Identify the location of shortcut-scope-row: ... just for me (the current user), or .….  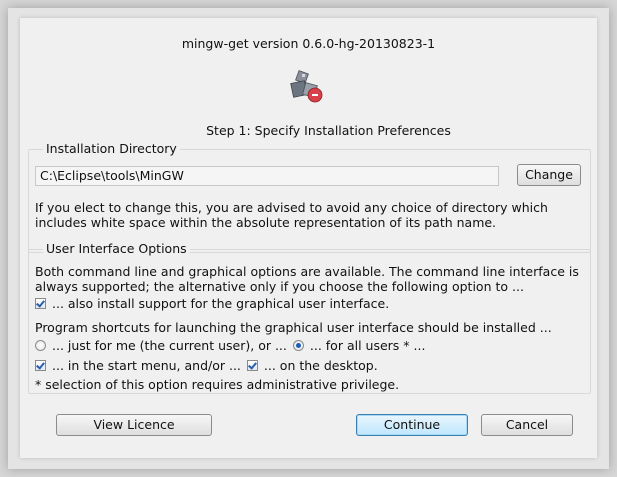
(230, 345).